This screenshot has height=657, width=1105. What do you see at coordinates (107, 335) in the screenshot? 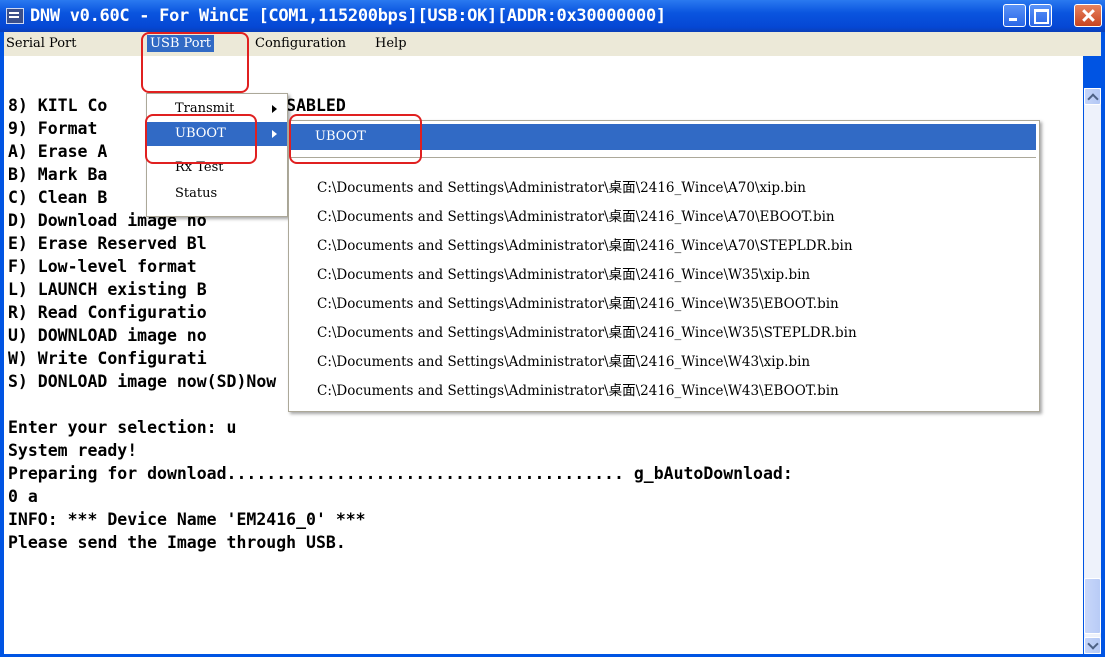
I see `console-line: U) DOWNLOAD image no` at bounding box center [107, 335].